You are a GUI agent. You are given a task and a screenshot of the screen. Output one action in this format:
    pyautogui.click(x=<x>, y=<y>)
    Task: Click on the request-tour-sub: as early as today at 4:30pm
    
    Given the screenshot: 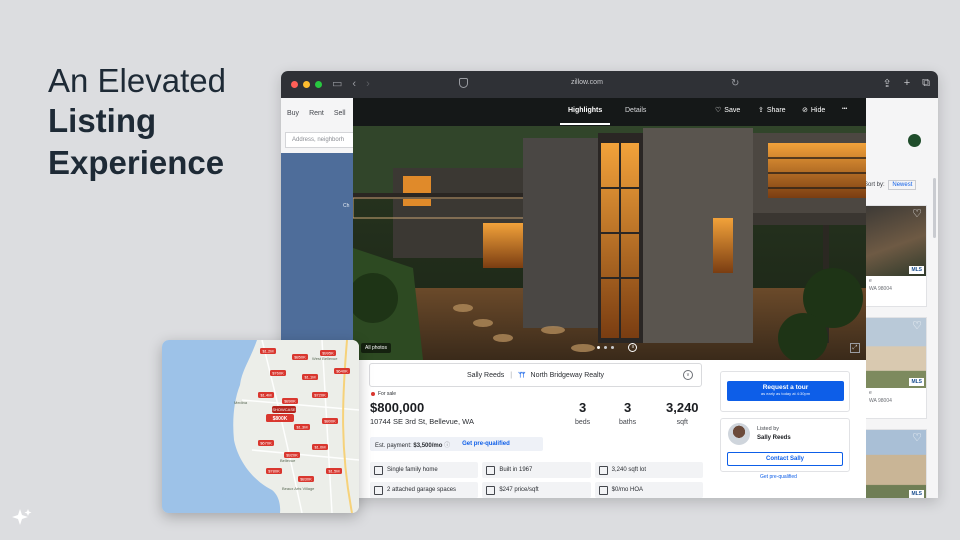 What is the action you would take?
    pyautogui.click(x=785, y=393)
    